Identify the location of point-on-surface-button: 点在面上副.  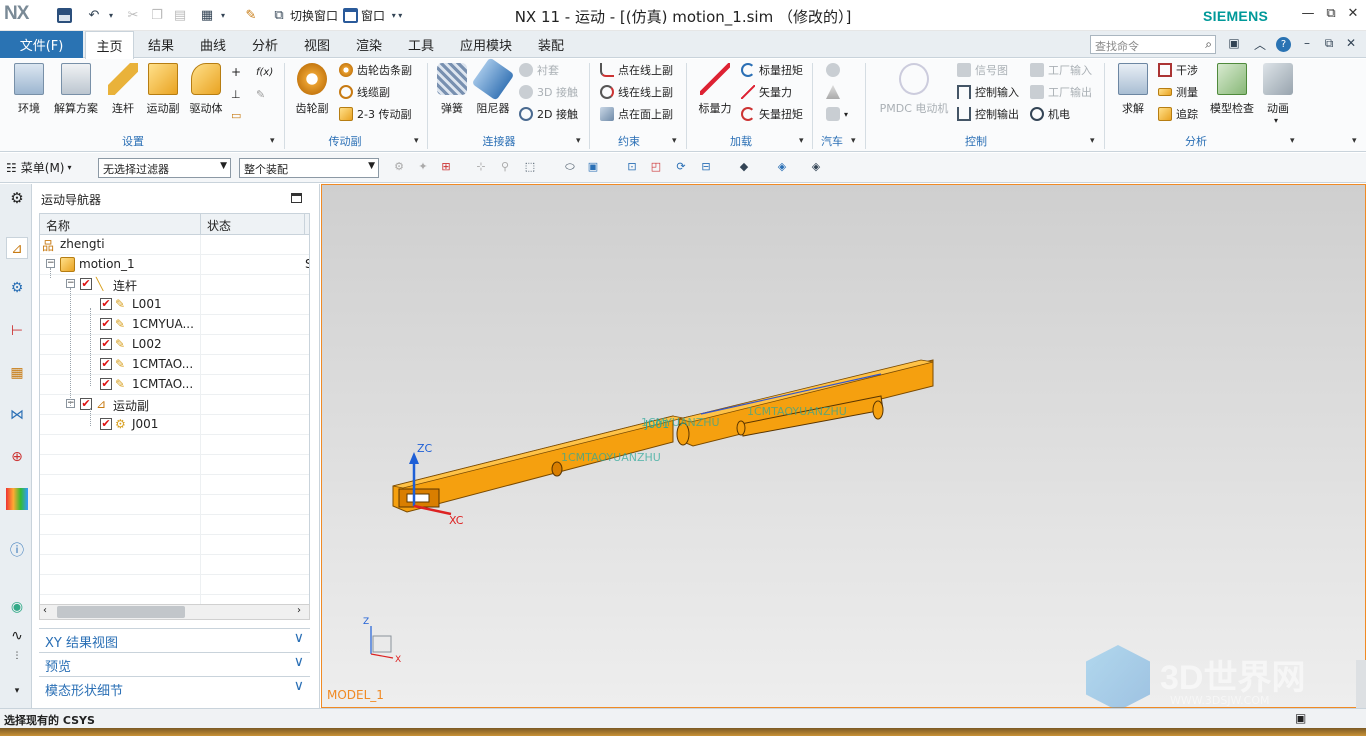
(636, 114).